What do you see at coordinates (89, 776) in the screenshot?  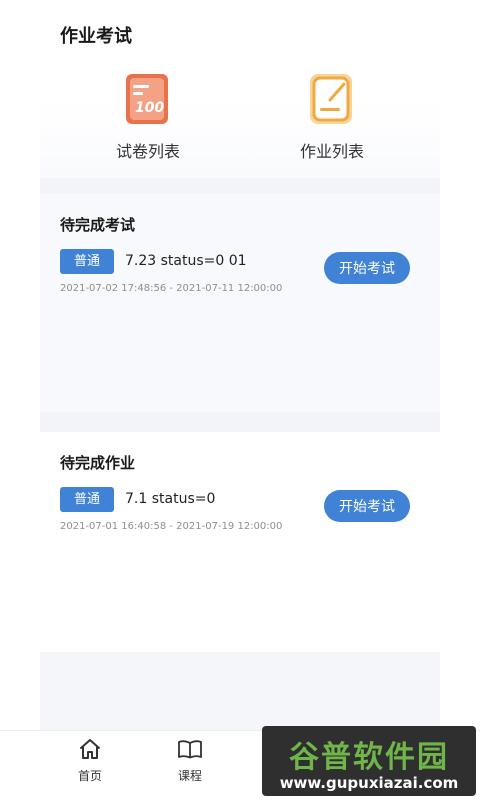 I see `nav-label-home: 首页` at bounding box center [89, 776].